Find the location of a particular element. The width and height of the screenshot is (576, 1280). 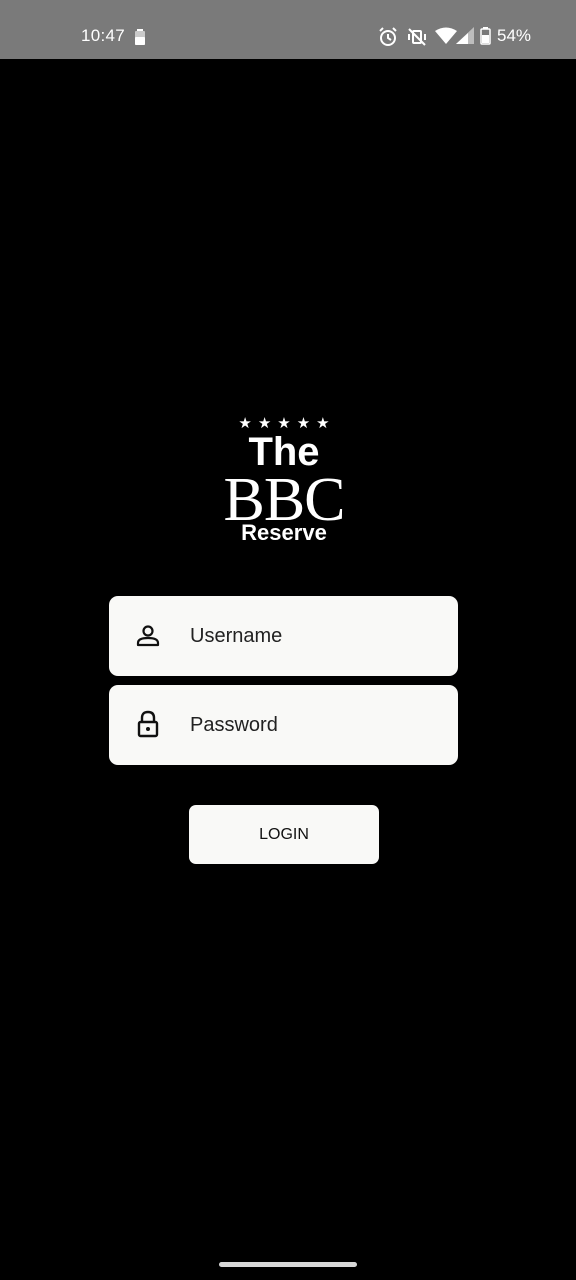

vibrate-off-icon is located at coordinates (417, 39).